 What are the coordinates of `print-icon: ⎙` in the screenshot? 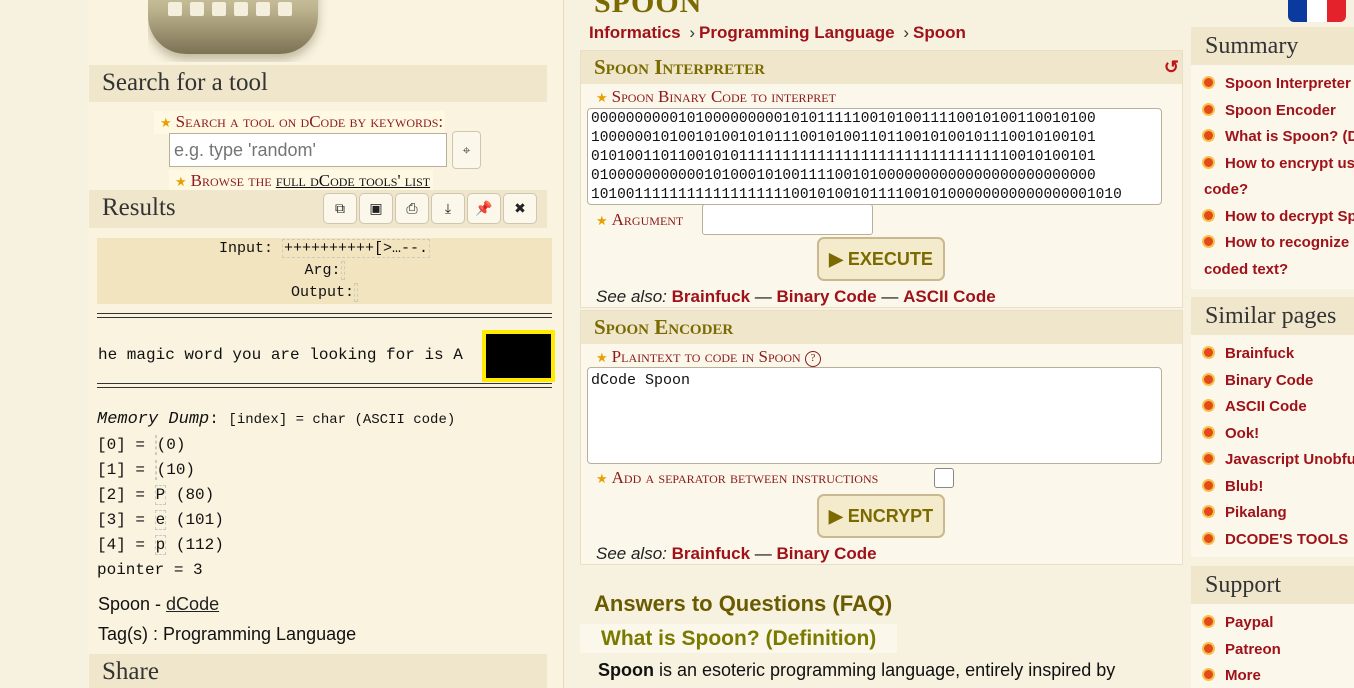 It's located at (412, 208).